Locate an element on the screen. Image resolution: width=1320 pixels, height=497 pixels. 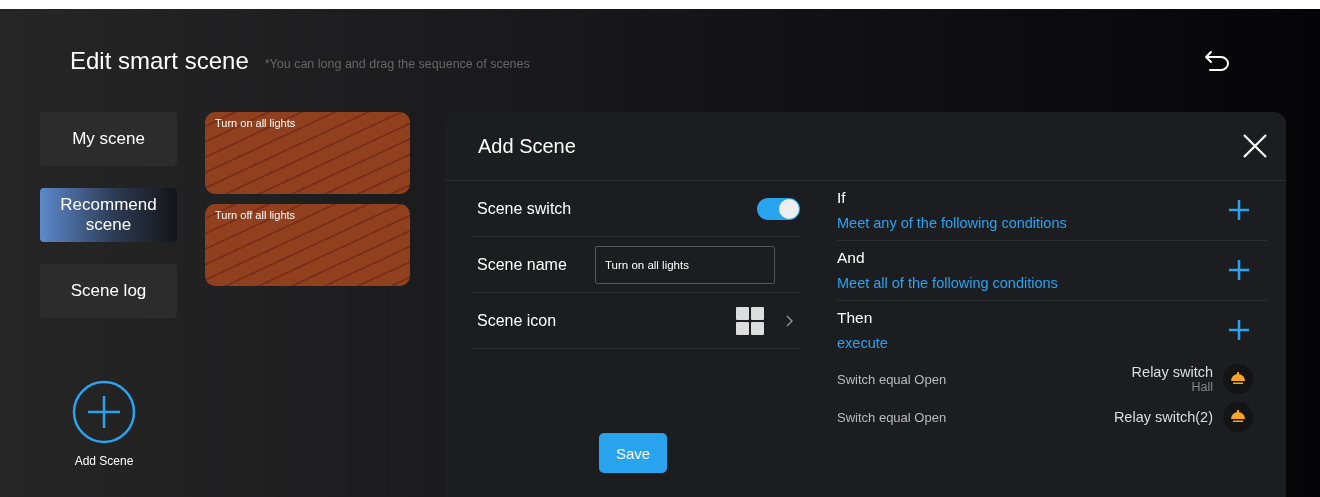
field-label: Scene icon is located at coordinates (517, 320).